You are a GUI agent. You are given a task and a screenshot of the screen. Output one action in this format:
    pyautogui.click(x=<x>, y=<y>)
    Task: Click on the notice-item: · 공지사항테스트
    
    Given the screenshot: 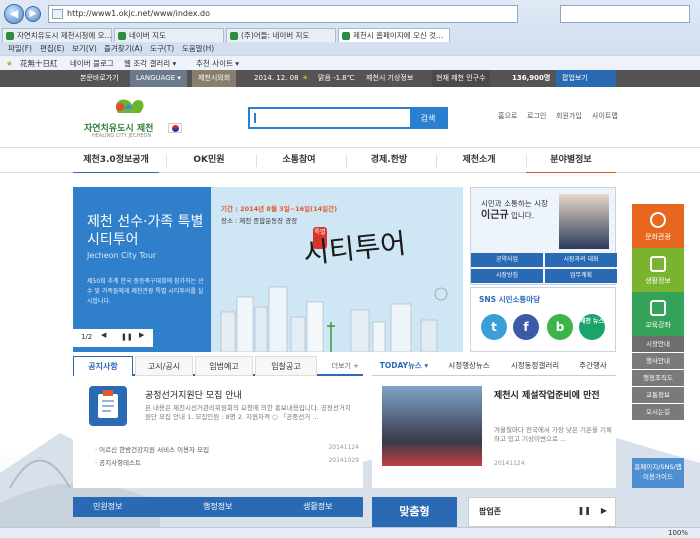 What is the action you would take?
    pyautogui.click(x=118, y=462)
    